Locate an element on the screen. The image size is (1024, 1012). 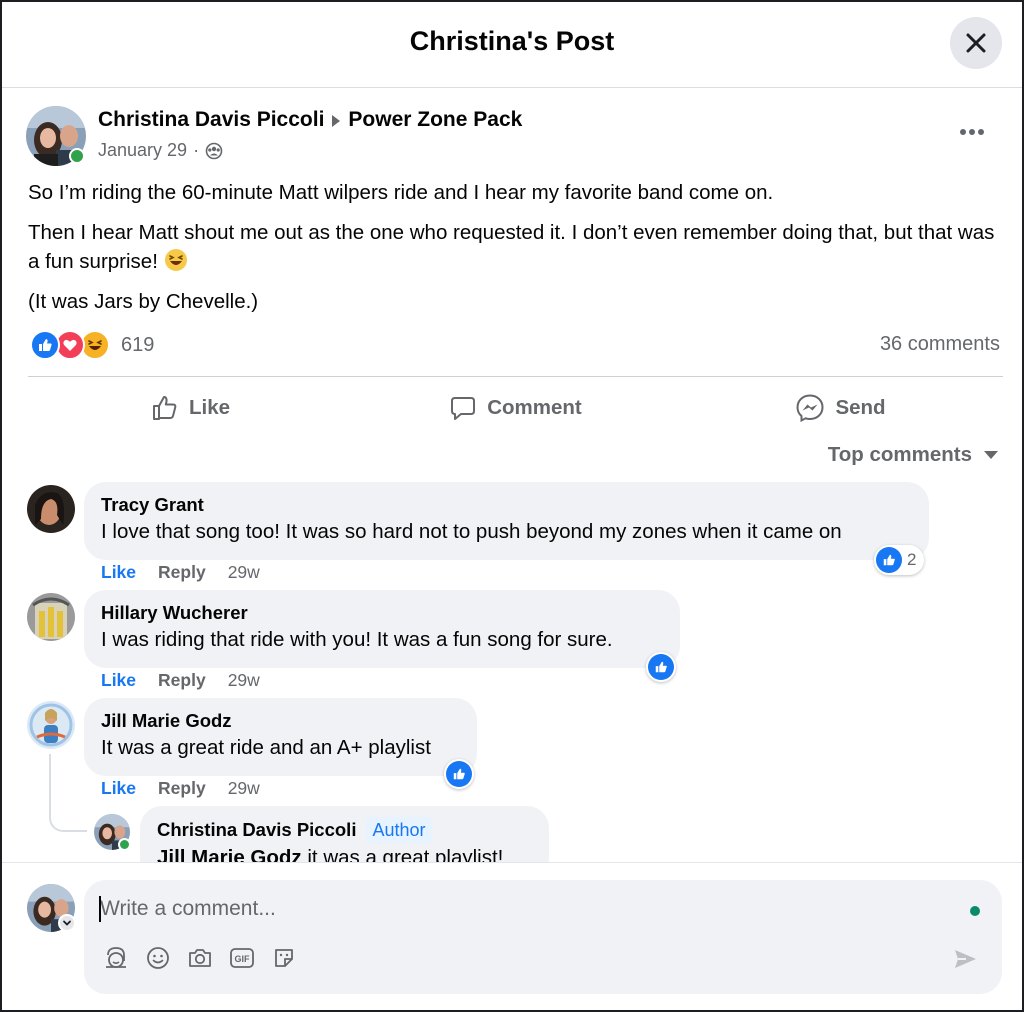
post-date: January 29 is located at coordinates (142, 150).